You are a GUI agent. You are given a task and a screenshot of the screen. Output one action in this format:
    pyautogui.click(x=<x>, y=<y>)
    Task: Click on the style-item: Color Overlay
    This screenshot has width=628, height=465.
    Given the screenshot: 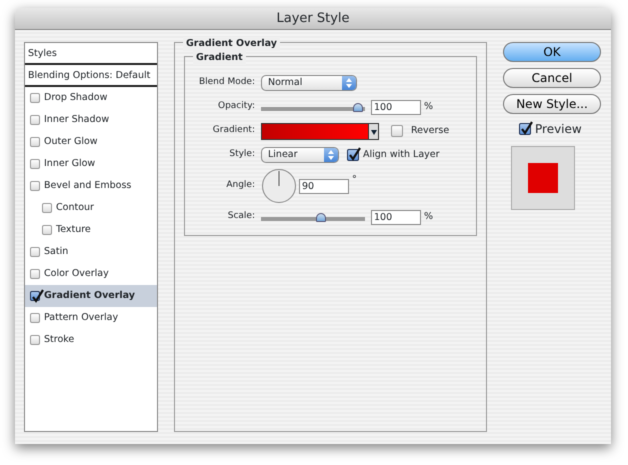 What is the action you would take?
    pyautogui.click(x=91, y=274)
    